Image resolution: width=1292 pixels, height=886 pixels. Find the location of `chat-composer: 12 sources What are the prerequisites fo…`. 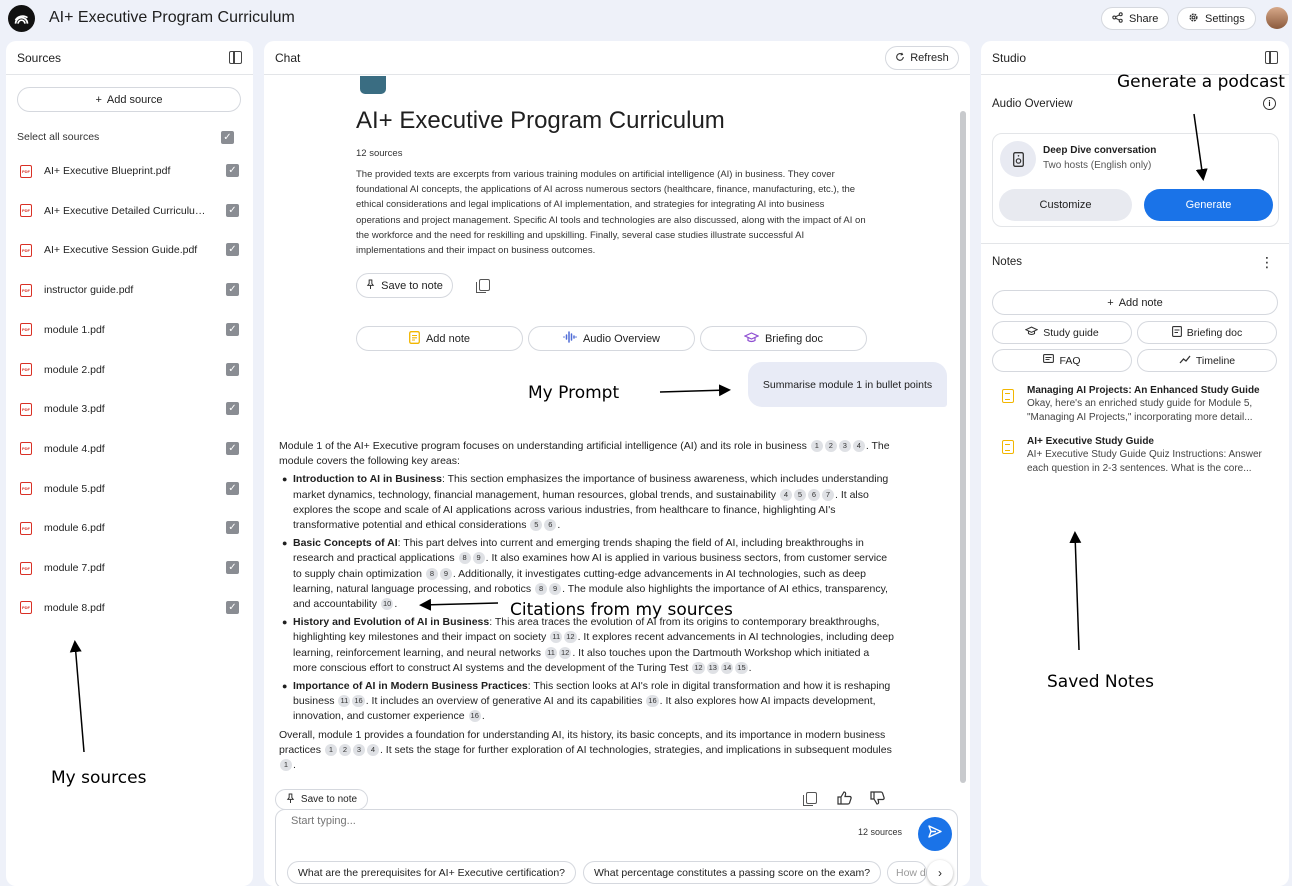

chat-composer: 12 sources What are the prerequisites fo… is located at coordinates (616, 847).